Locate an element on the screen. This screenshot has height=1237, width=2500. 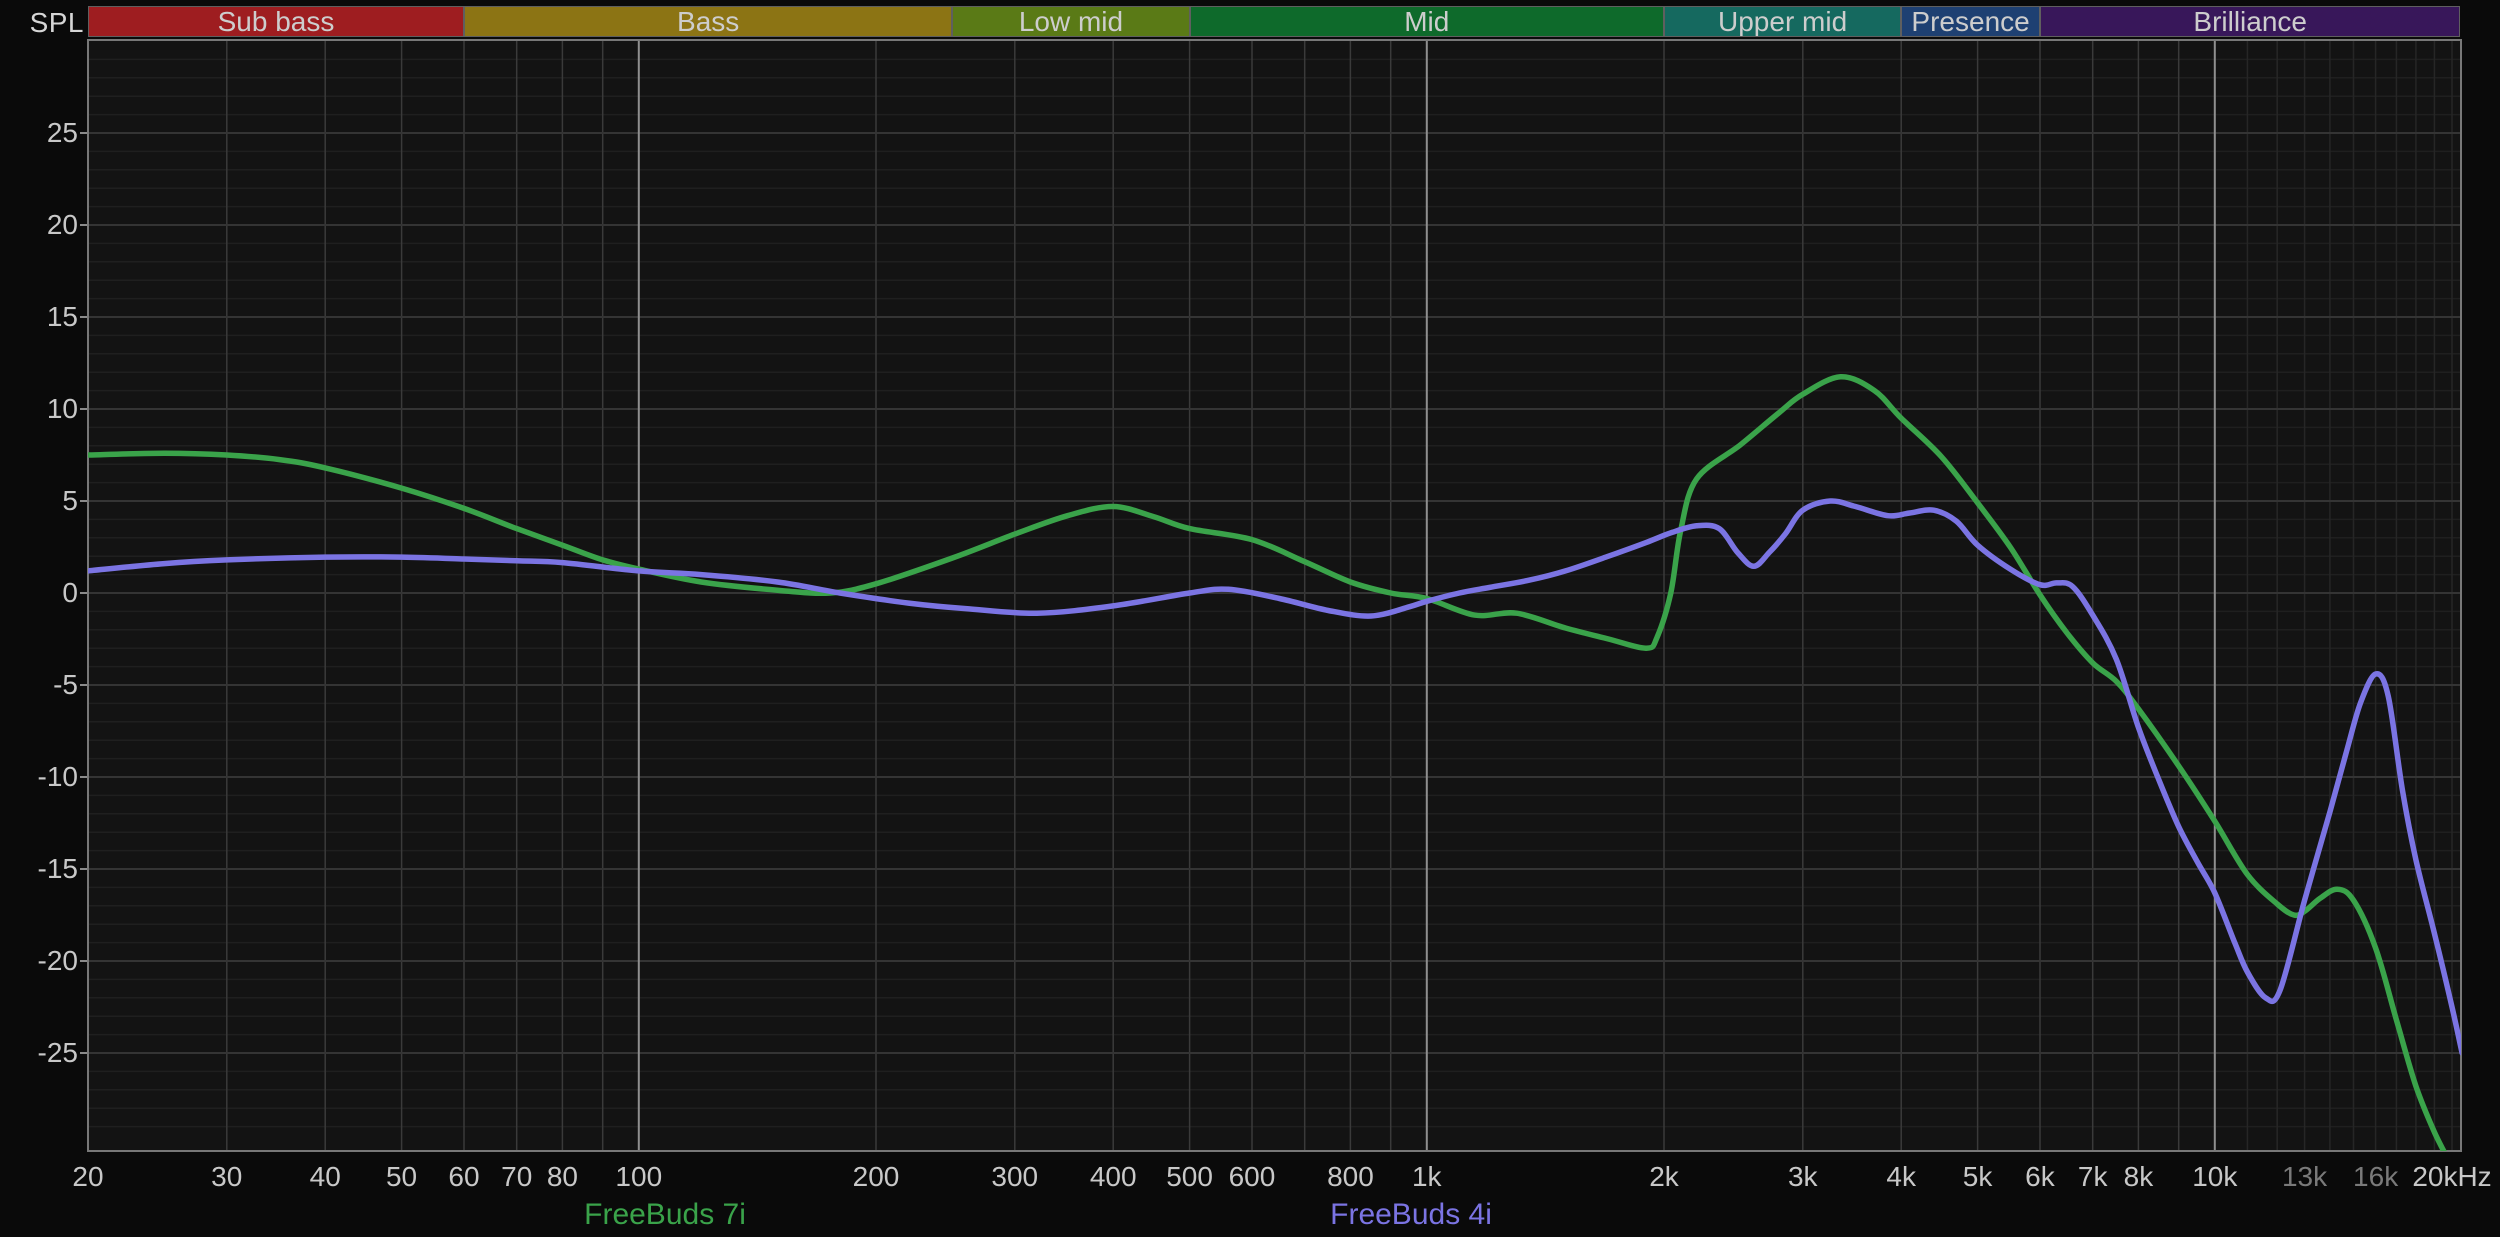
x-tick-label-100: 100 is located at coordinates (639, 1176).